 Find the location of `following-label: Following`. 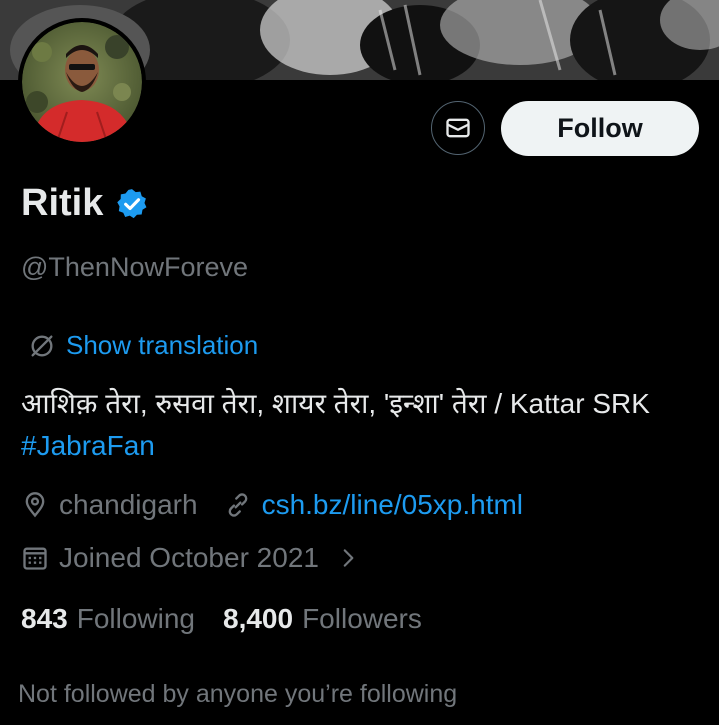

following-label: Following is located at coordinates (135, 618).